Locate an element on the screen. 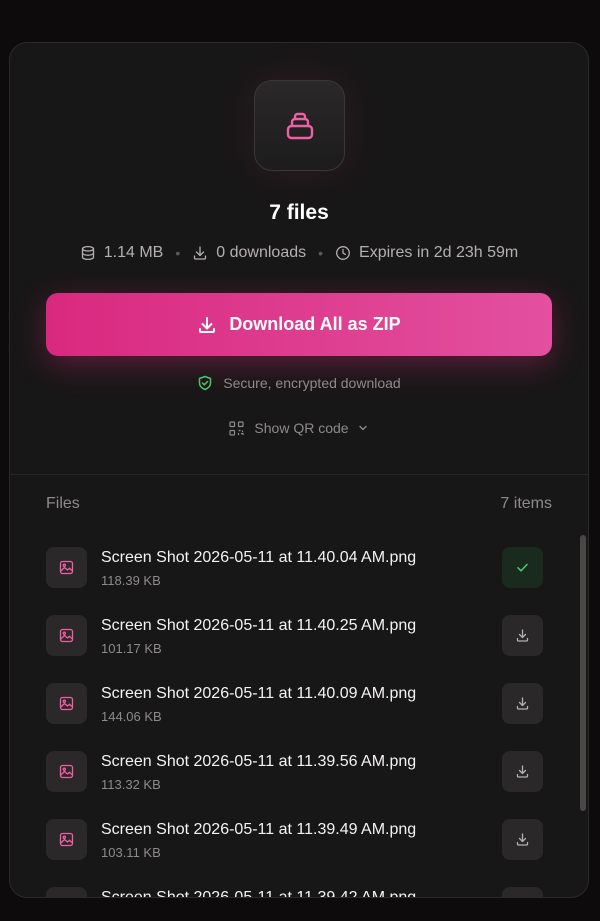  show-qr-toggle: Show QR code is located at coordinates (299, 428).